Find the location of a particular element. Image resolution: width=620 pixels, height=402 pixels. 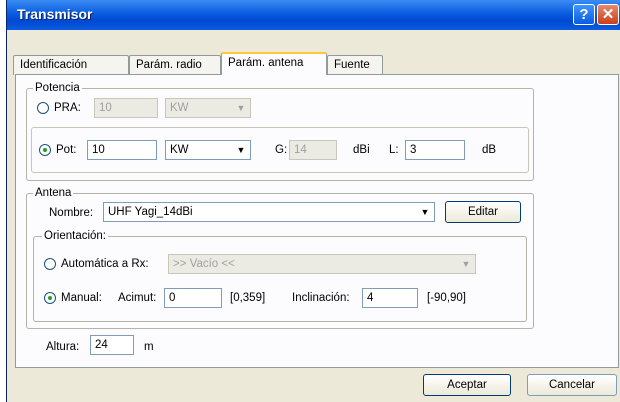

pra-input: 10 is located at coordinates (126, 108).